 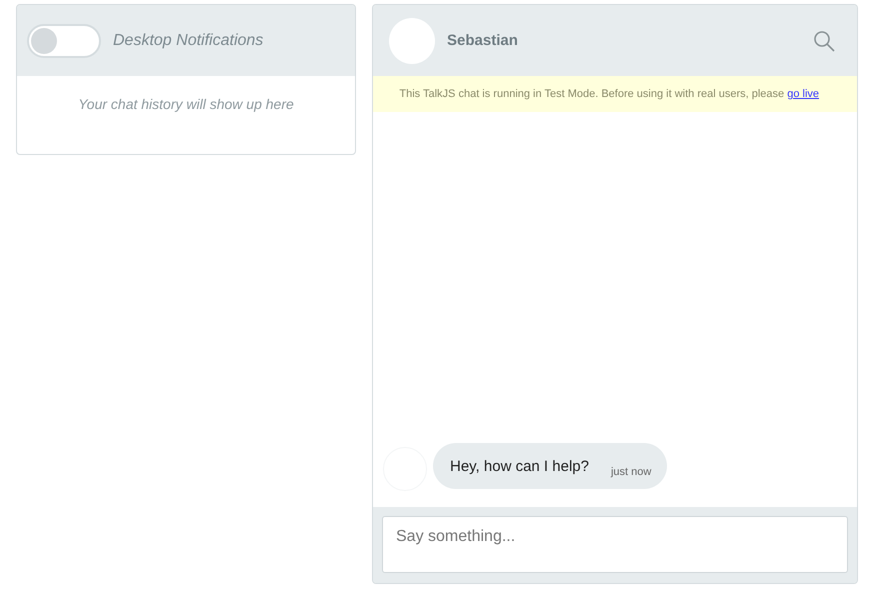 I want to click on empty-state-text: Your chat history will show up here, so click(x=186, y=105).